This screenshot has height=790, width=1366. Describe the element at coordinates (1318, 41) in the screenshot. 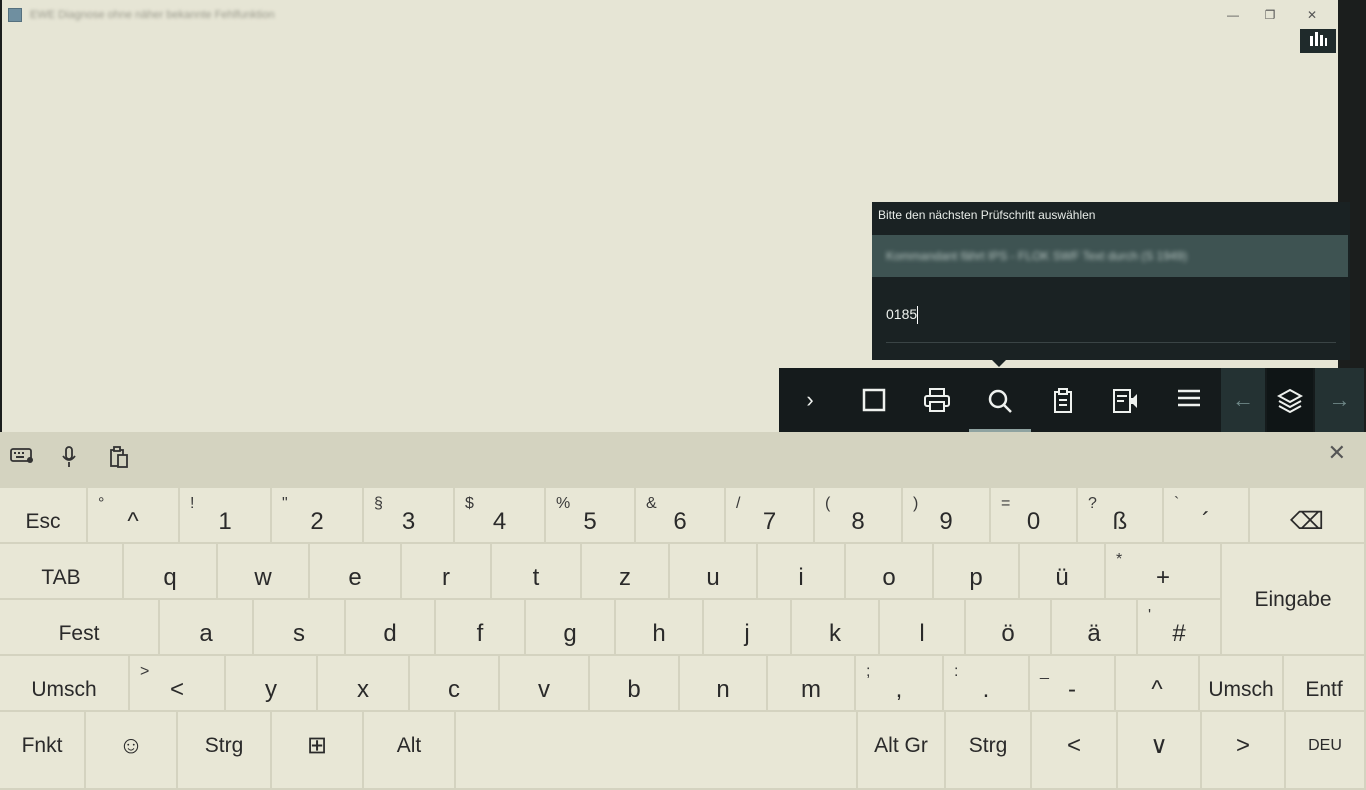

I see `bar-chart-icon` at that location.